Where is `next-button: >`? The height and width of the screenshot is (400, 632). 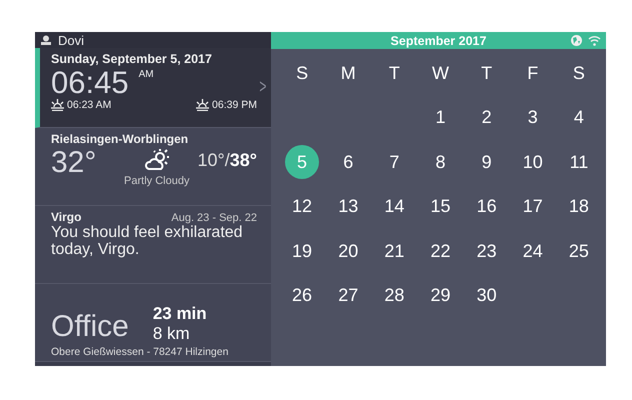 next-button: > is located at coordinates (263, 87).